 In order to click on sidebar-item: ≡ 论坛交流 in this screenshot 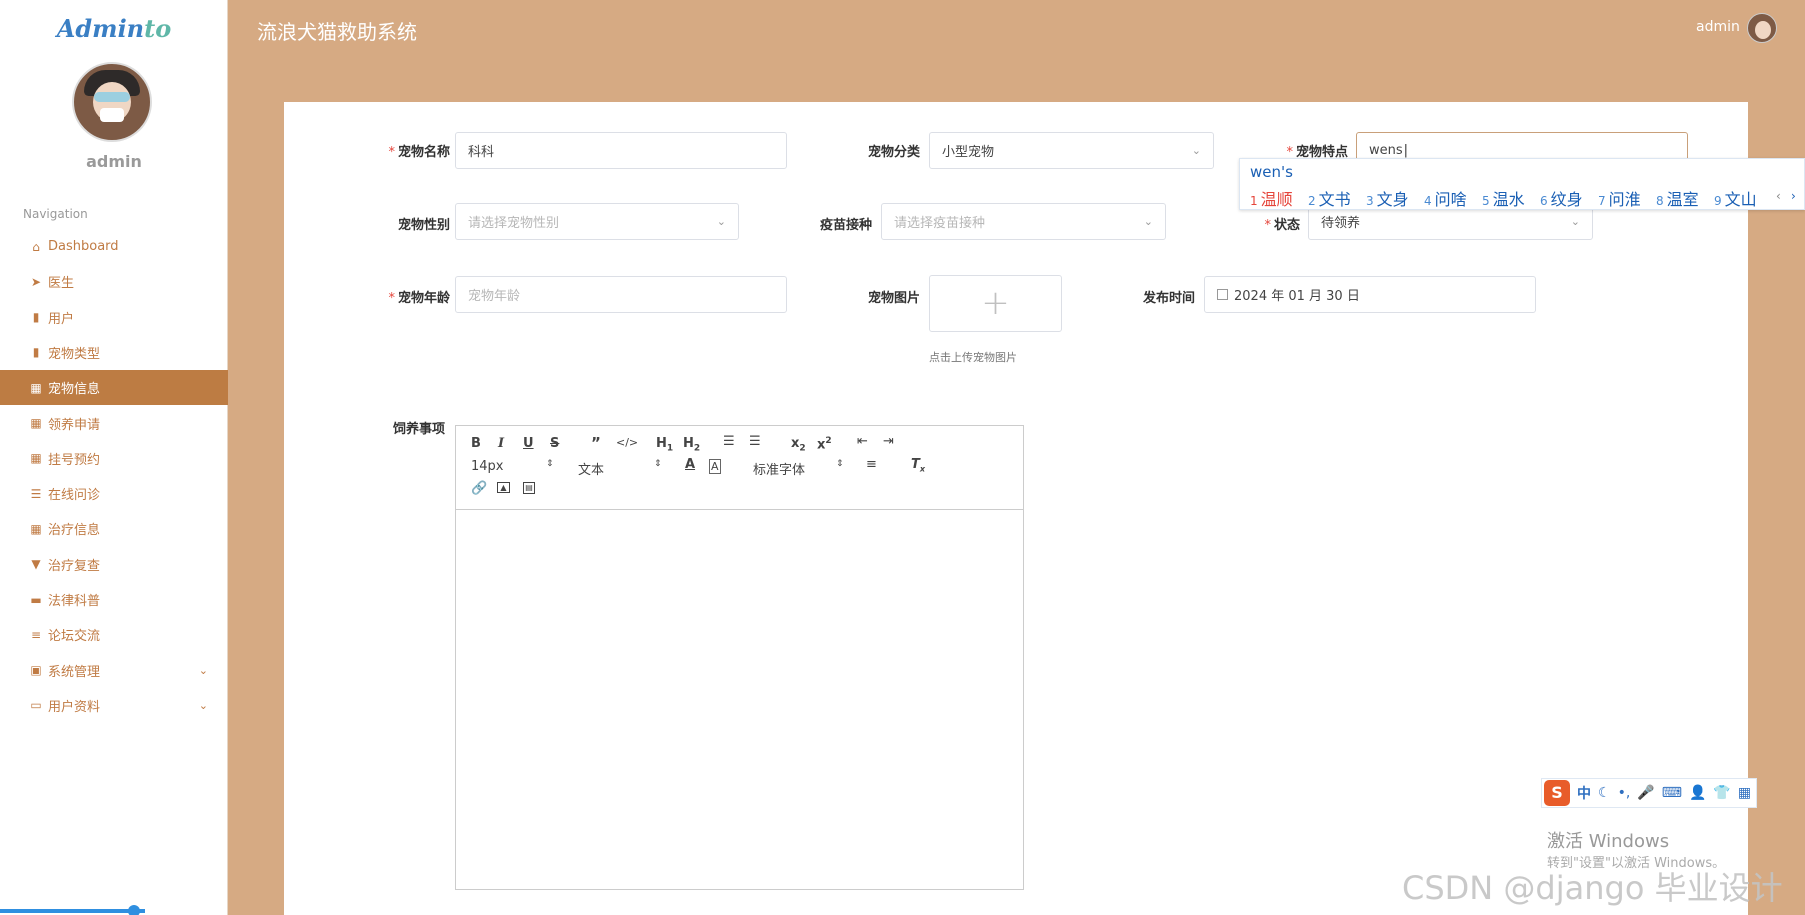, I will do `click(114, 634)`.